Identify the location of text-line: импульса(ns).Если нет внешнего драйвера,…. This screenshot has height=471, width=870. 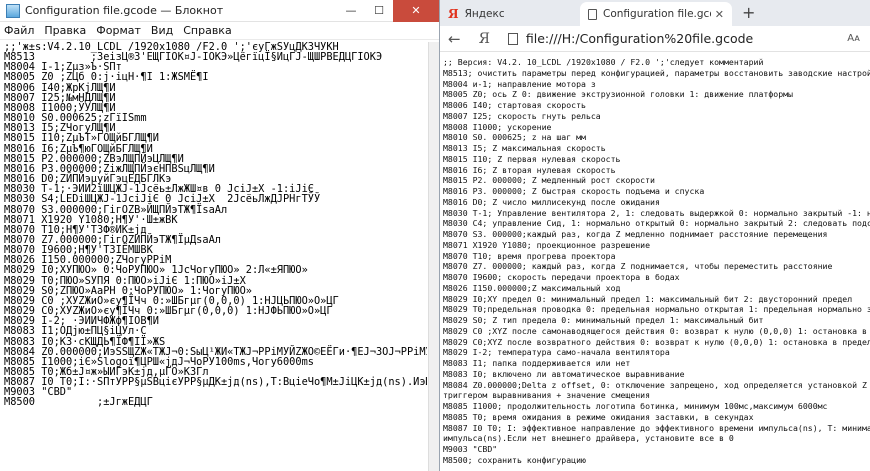
(588, 438).